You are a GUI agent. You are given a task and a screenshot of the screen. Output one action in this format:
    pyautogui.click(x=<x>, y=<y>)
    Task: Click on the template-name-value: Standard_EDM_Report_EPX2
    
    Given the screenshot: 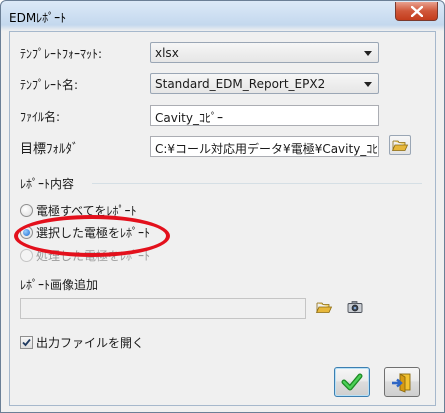 What is the action you would take?
    pyautogui.click(x=240, y=84)
    